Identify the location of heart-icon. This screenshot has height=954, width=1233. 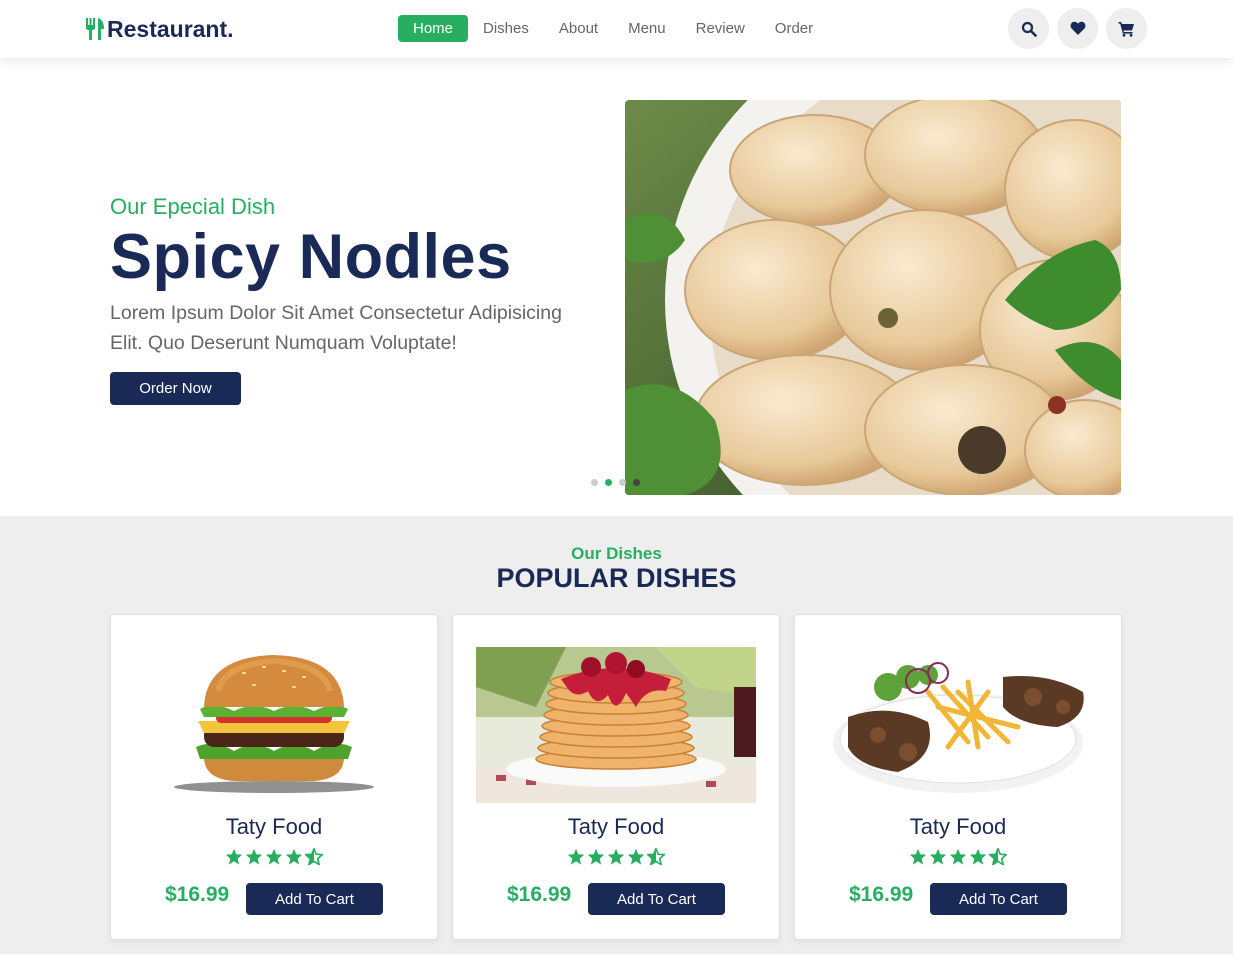
(1077, 28).